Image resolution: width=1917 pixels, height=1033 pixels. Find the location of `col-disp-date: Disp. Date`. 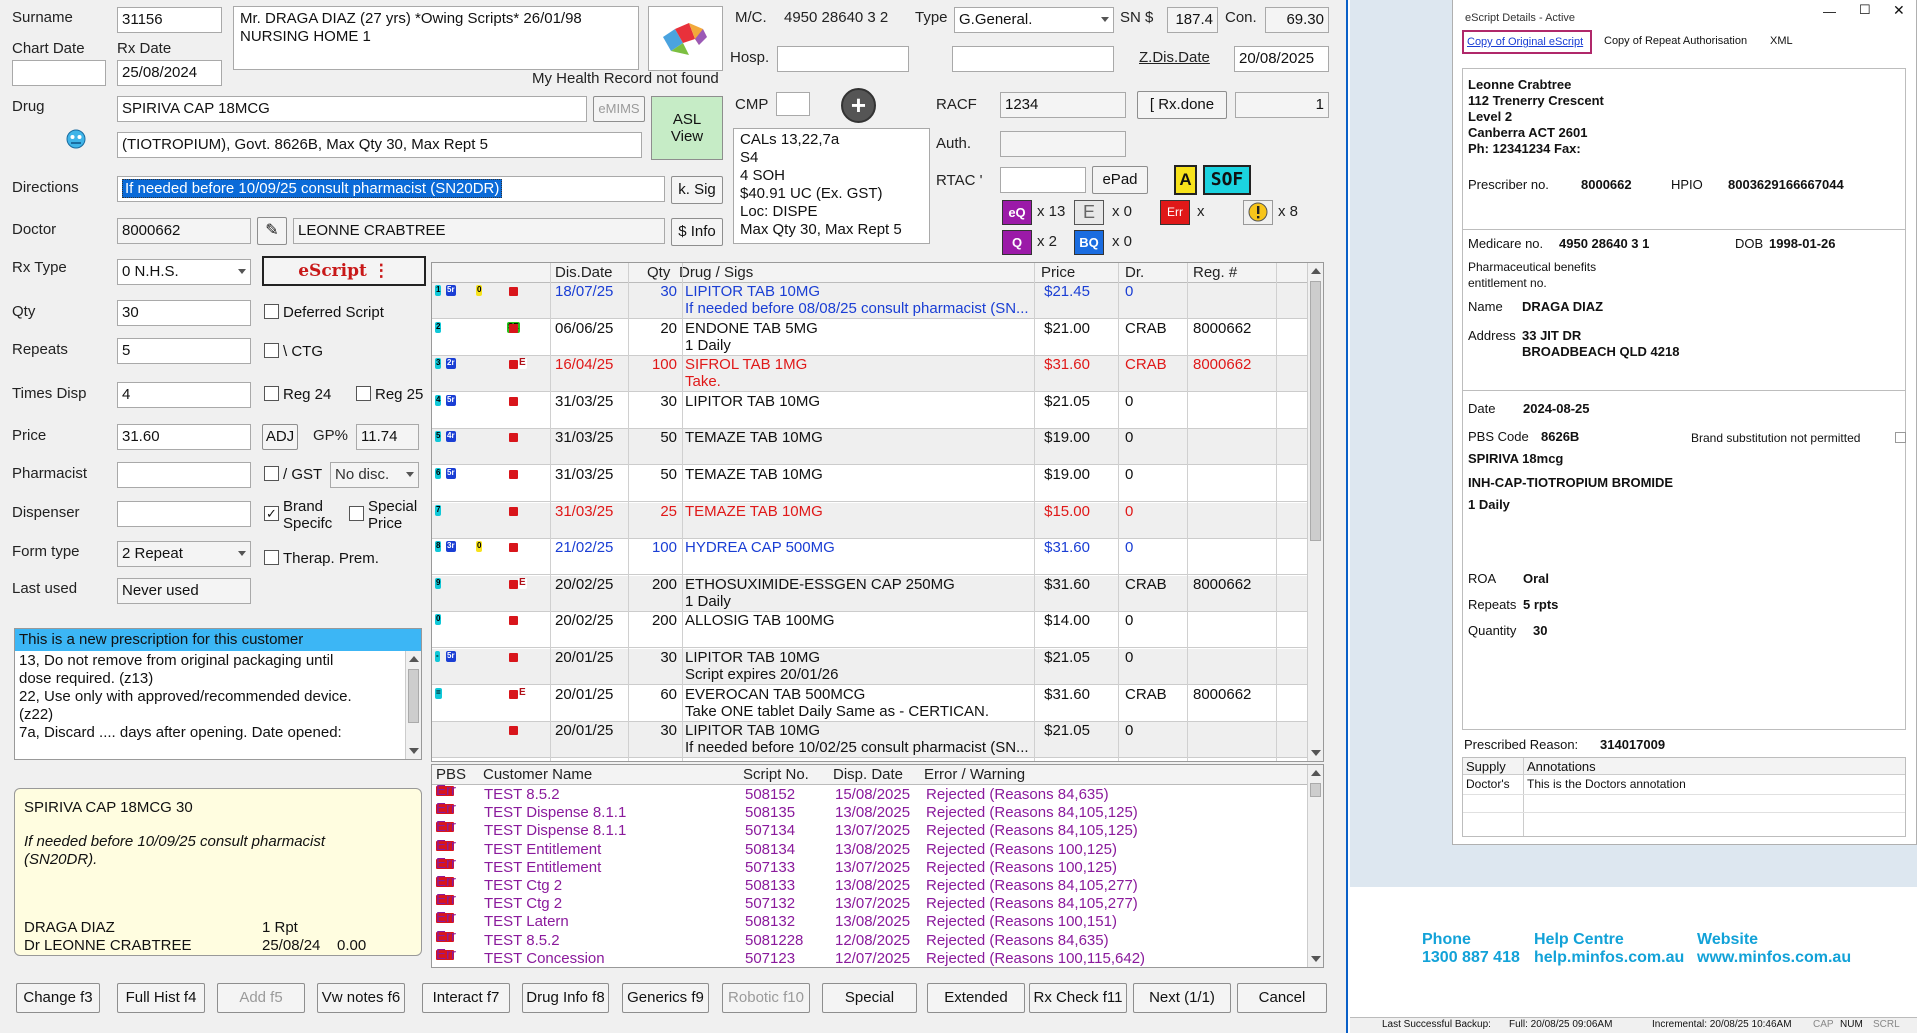

col-disp-date: Disp. Date is located at coordinates (868, 774).